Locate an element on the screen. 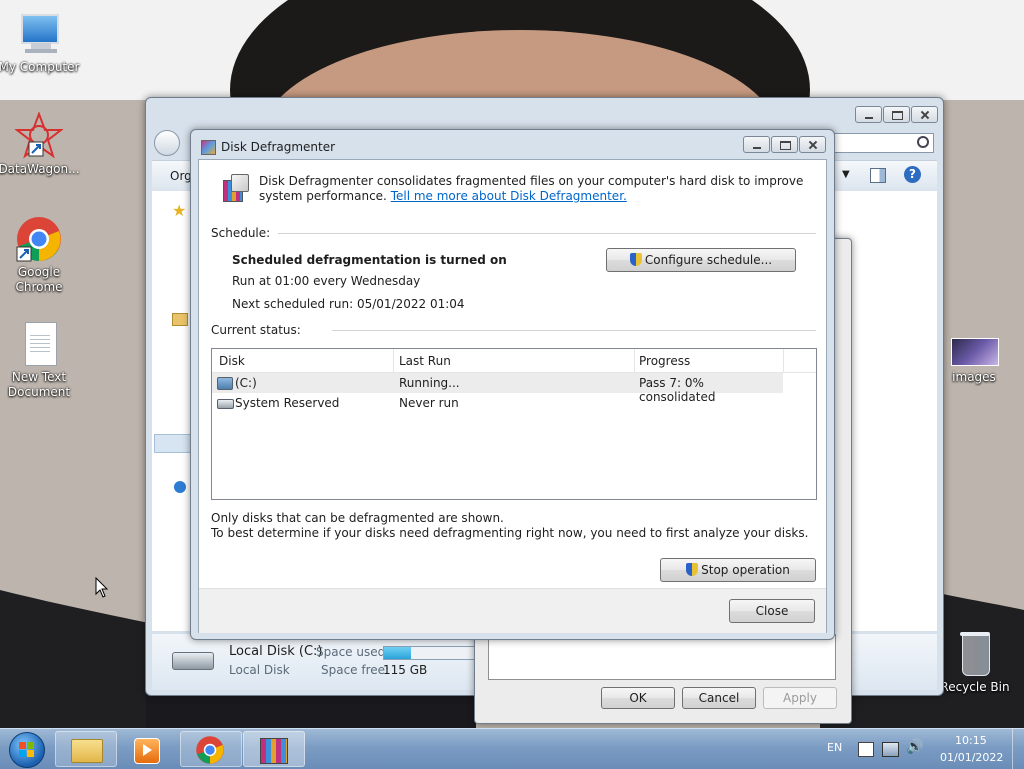 The height and width of the screenshot is (769, 1024). navigation-pane: ★ is located at coordinates (173, 411).